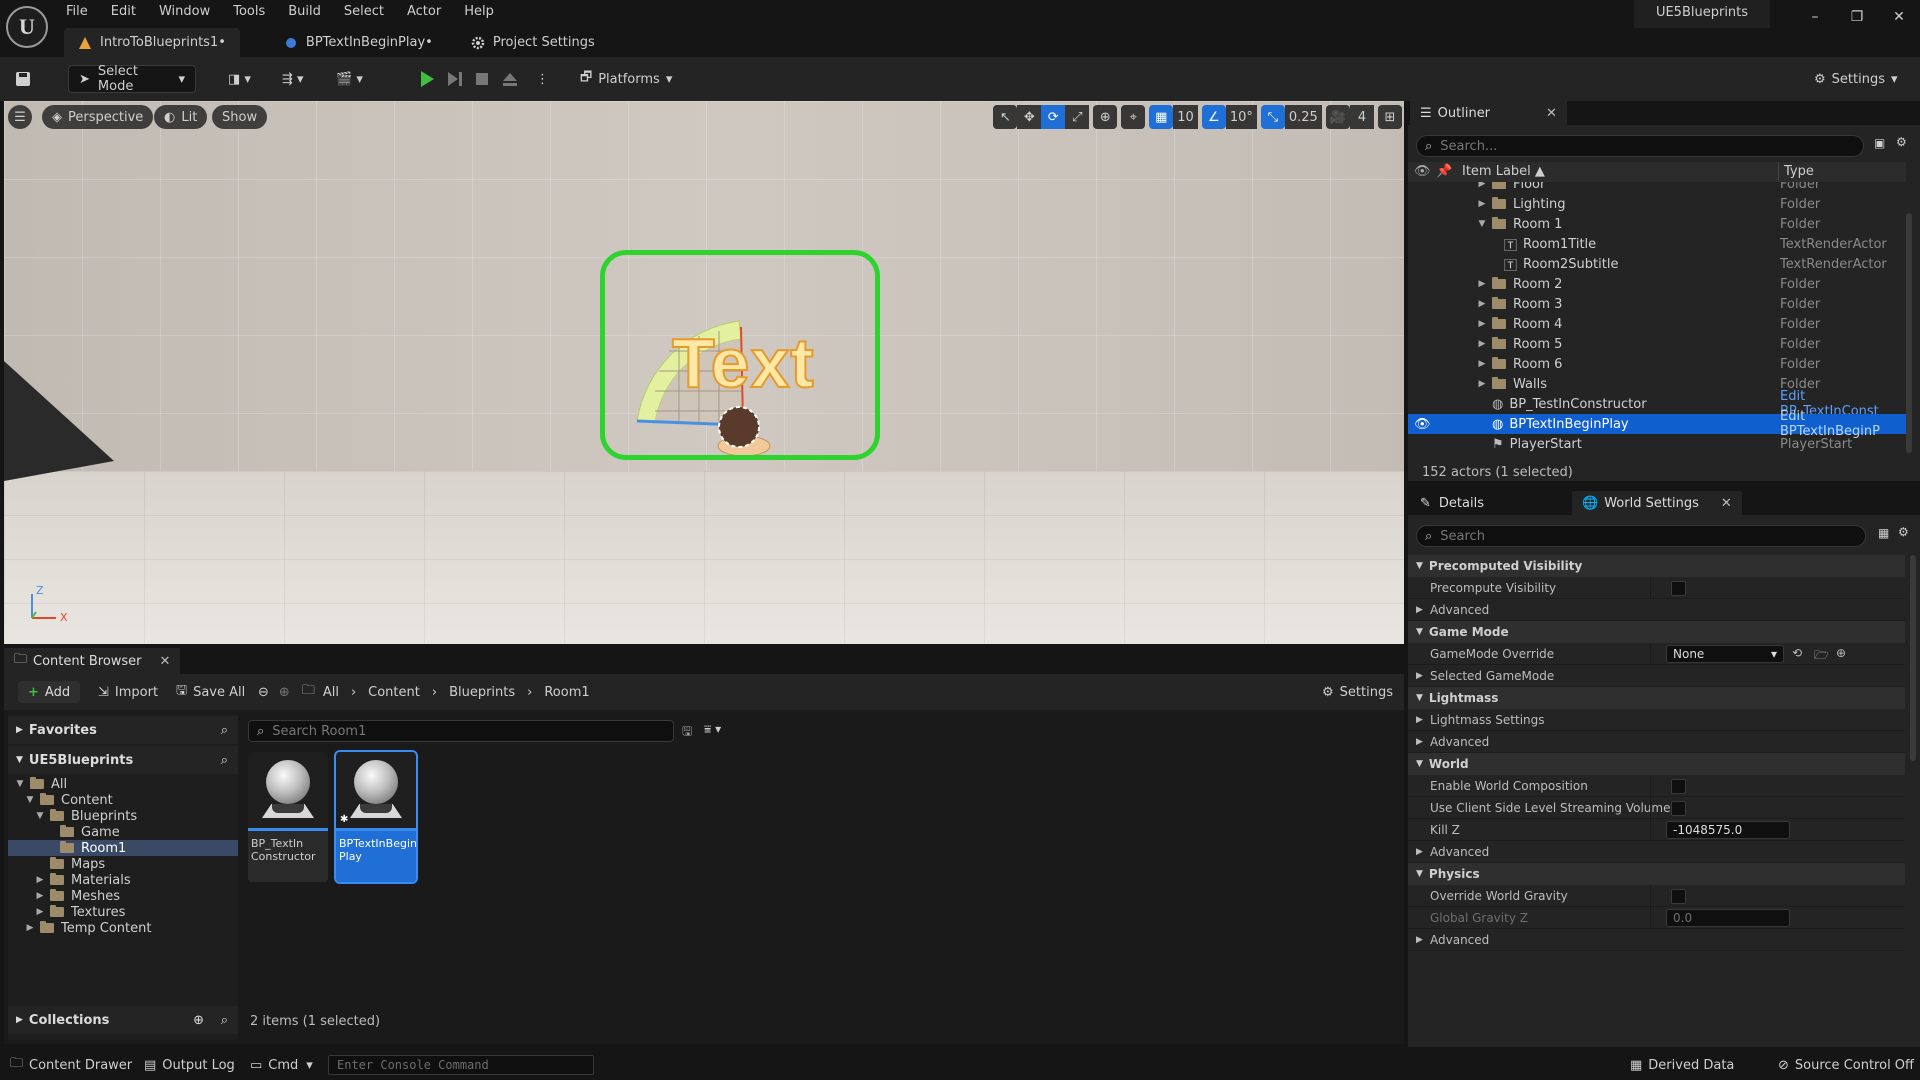 The height and width of the screenshot is (1080, 1920). What do you see at coordinates (1656, 632) in the screenshot?
I see `section-game-mode: ▼ Game Mode` at bounding box center [1656, 632].